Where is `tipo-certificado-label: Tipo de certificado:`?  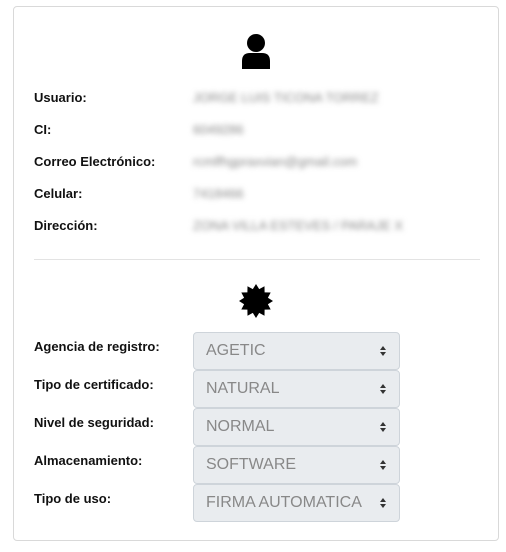 tipo-certificado-label: Tipo de certificado: is located at coordinates (94, 384).